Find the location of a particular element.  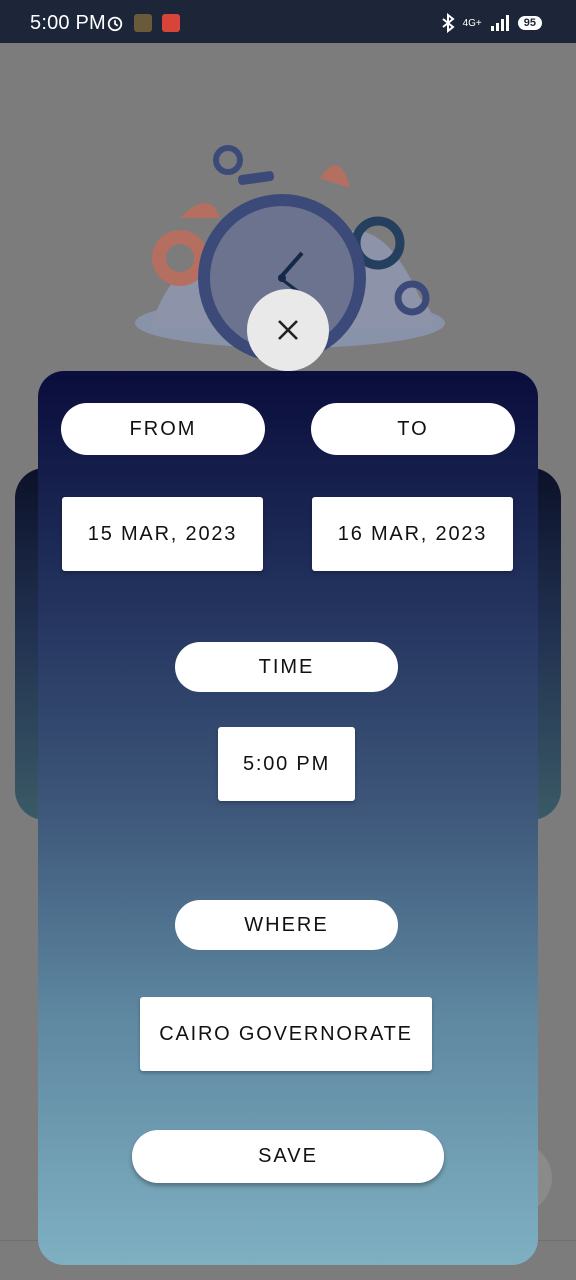

bluetooth-icon is located at coordinates (448, 23).